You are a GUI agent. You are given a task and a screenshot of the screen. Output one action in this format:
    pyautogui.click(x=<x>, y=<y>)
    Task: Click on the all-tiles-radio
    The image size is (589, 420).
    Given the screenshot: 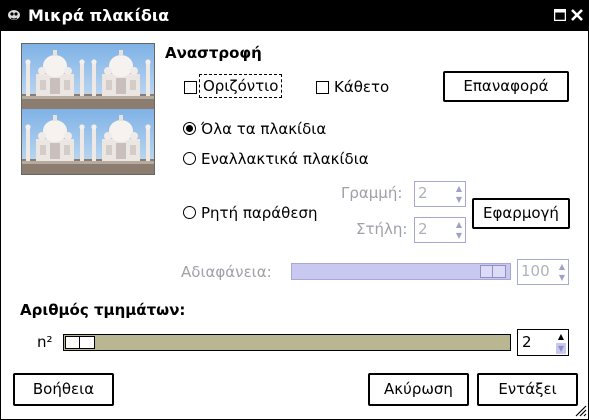 What is the action you would take?
    pyautogui.click(x=189, y=128)
    